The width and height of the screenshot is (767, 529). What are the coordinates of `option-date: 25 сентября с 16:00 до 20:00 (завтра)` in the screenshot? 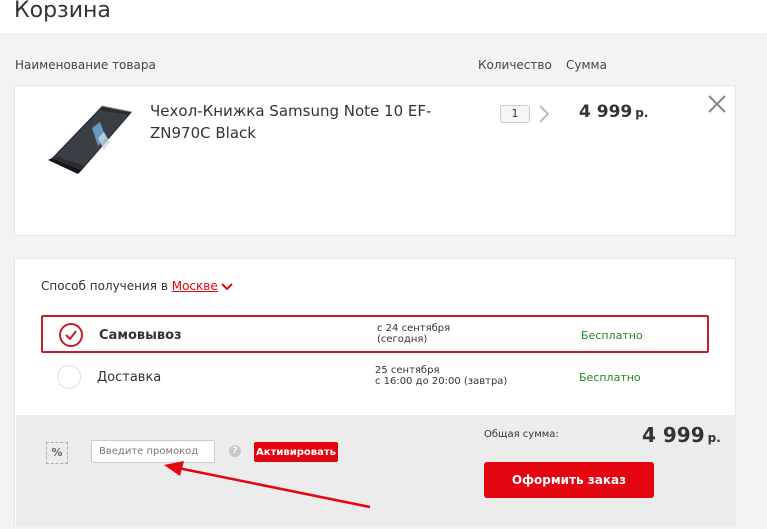 It's located at (475, 376).